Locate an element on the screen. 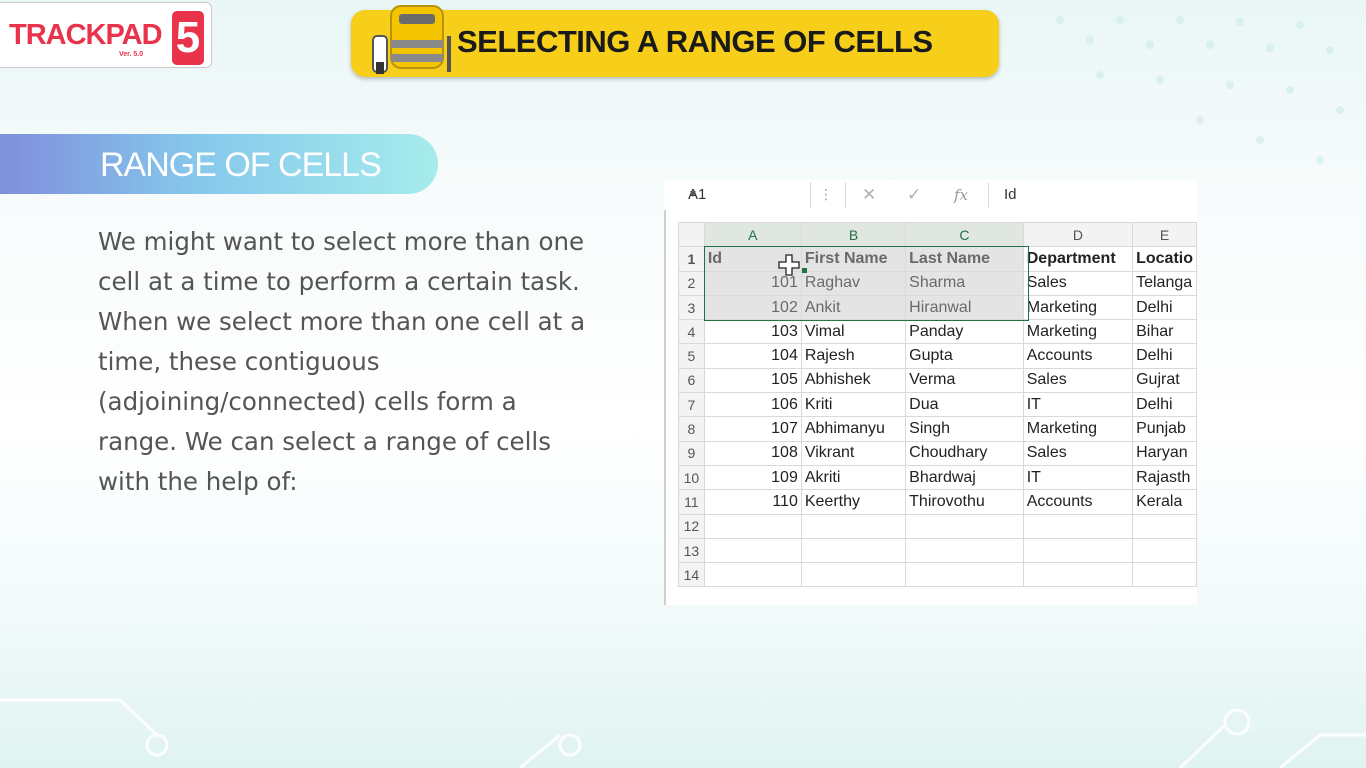  cell-b: Ankit is located at coordinates (853, 307).